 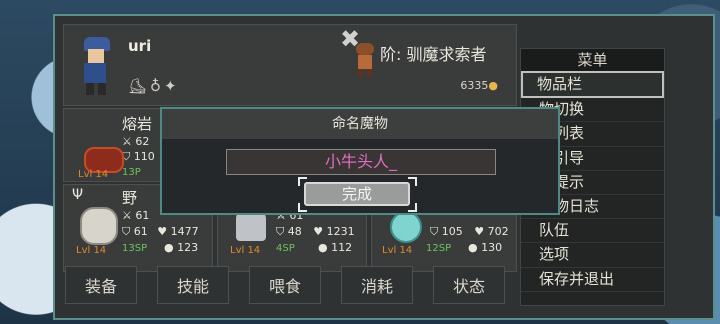 I want to click on bag-icon: ♁, so click(x=157, y=86).